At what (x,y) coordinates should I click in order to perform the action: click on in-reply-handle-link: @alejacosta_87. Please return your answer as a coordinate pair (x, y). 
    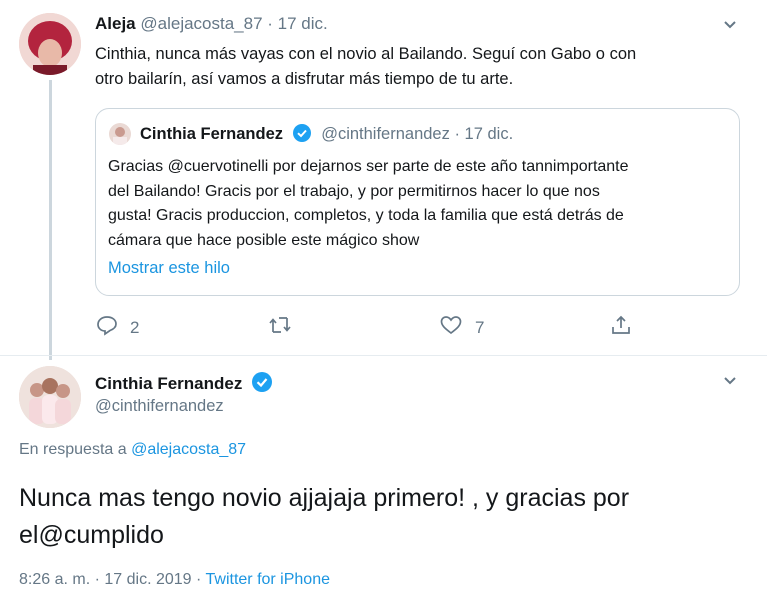
    Looking at the image, I should click on (188, 449).